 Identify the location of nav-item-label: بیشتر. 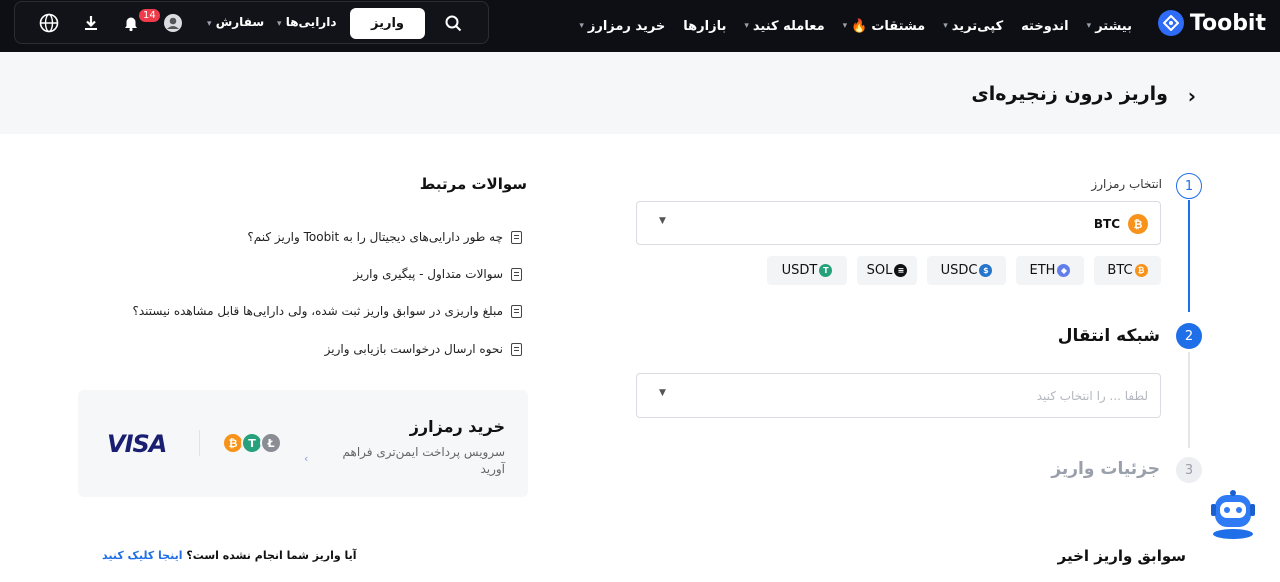
(1113, 26).